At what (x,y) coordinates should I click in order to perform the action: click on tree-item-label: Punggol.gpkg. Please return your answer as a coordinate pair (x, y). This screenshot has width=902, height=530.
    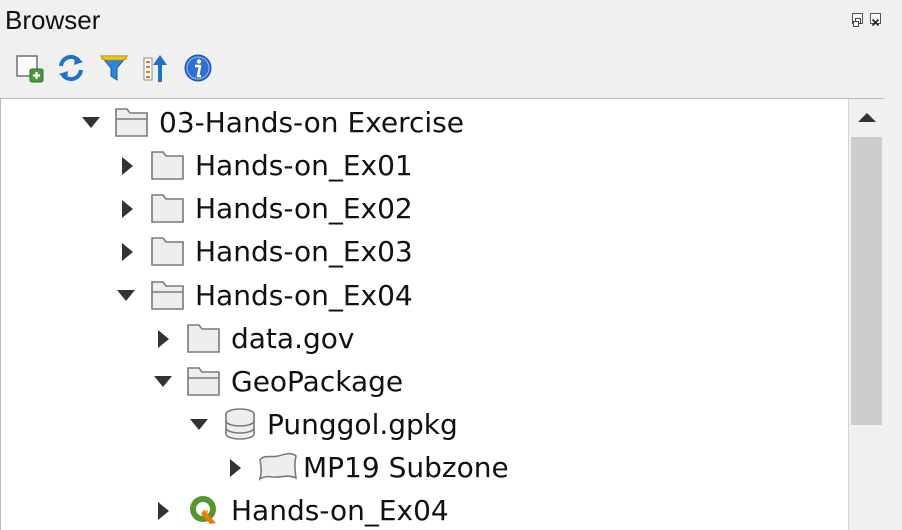
    Looking at the image, I should click on (362, 424).